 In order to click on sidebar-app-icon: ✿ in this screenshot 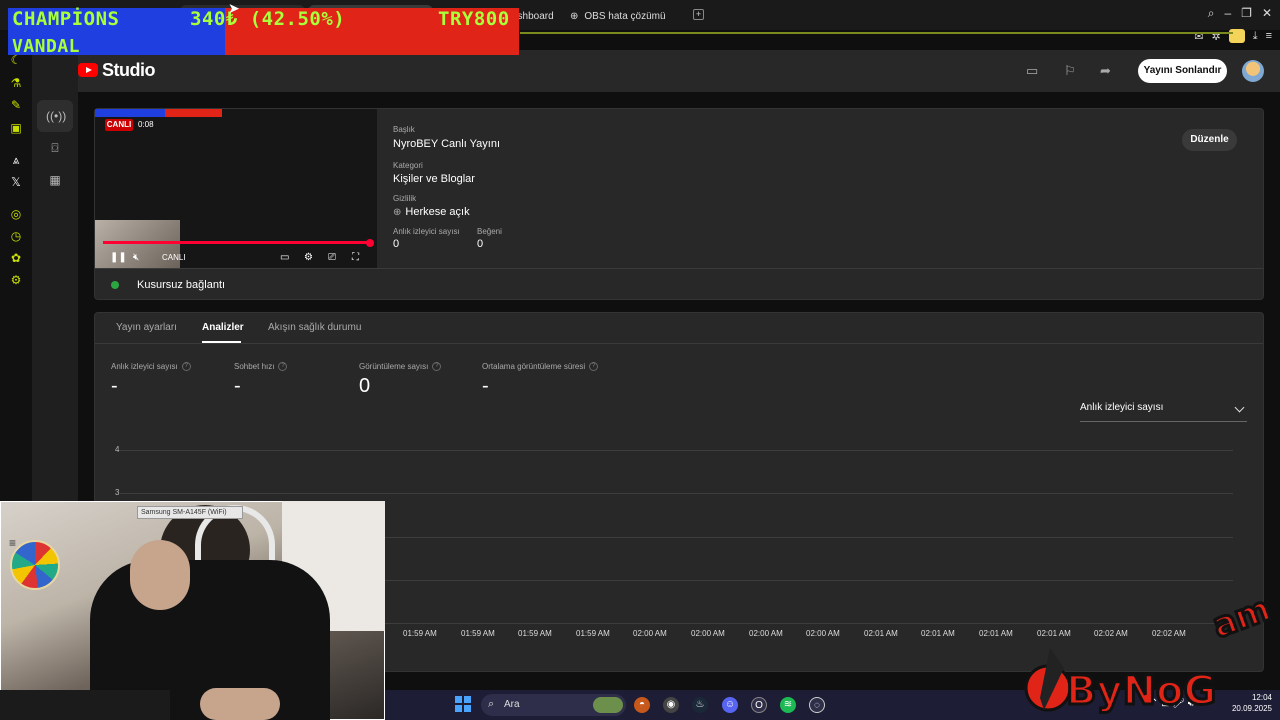, I will do `click(16, 258)`.